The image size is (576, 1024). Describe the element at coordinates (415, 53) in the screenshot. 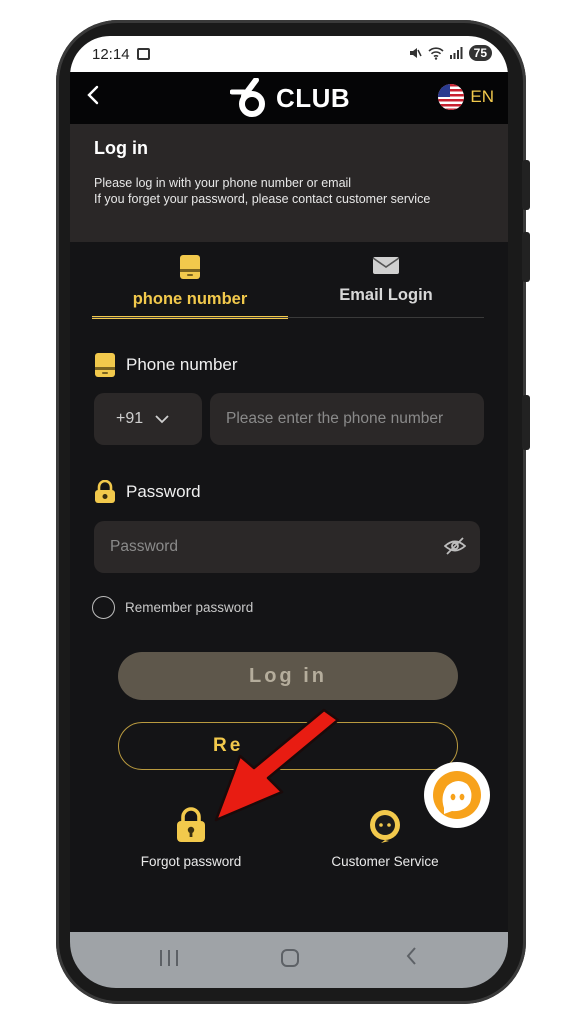

I see `mute-icon` at that location.